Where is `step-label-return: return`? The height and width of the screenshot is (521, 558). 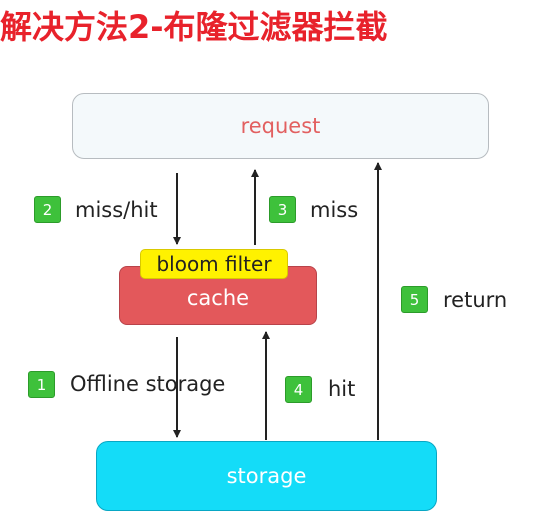 step-label-return: return is located at coordinates (475, 300).